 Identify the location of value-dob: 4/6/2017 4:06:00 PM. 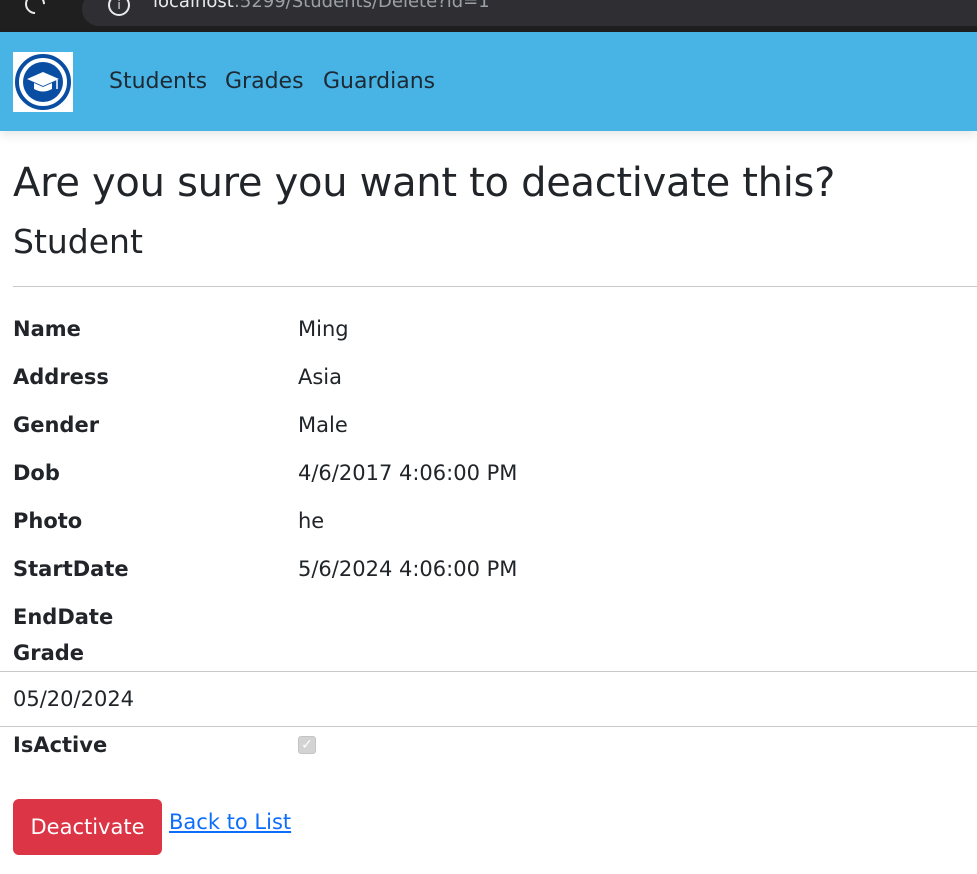
(408, 473).